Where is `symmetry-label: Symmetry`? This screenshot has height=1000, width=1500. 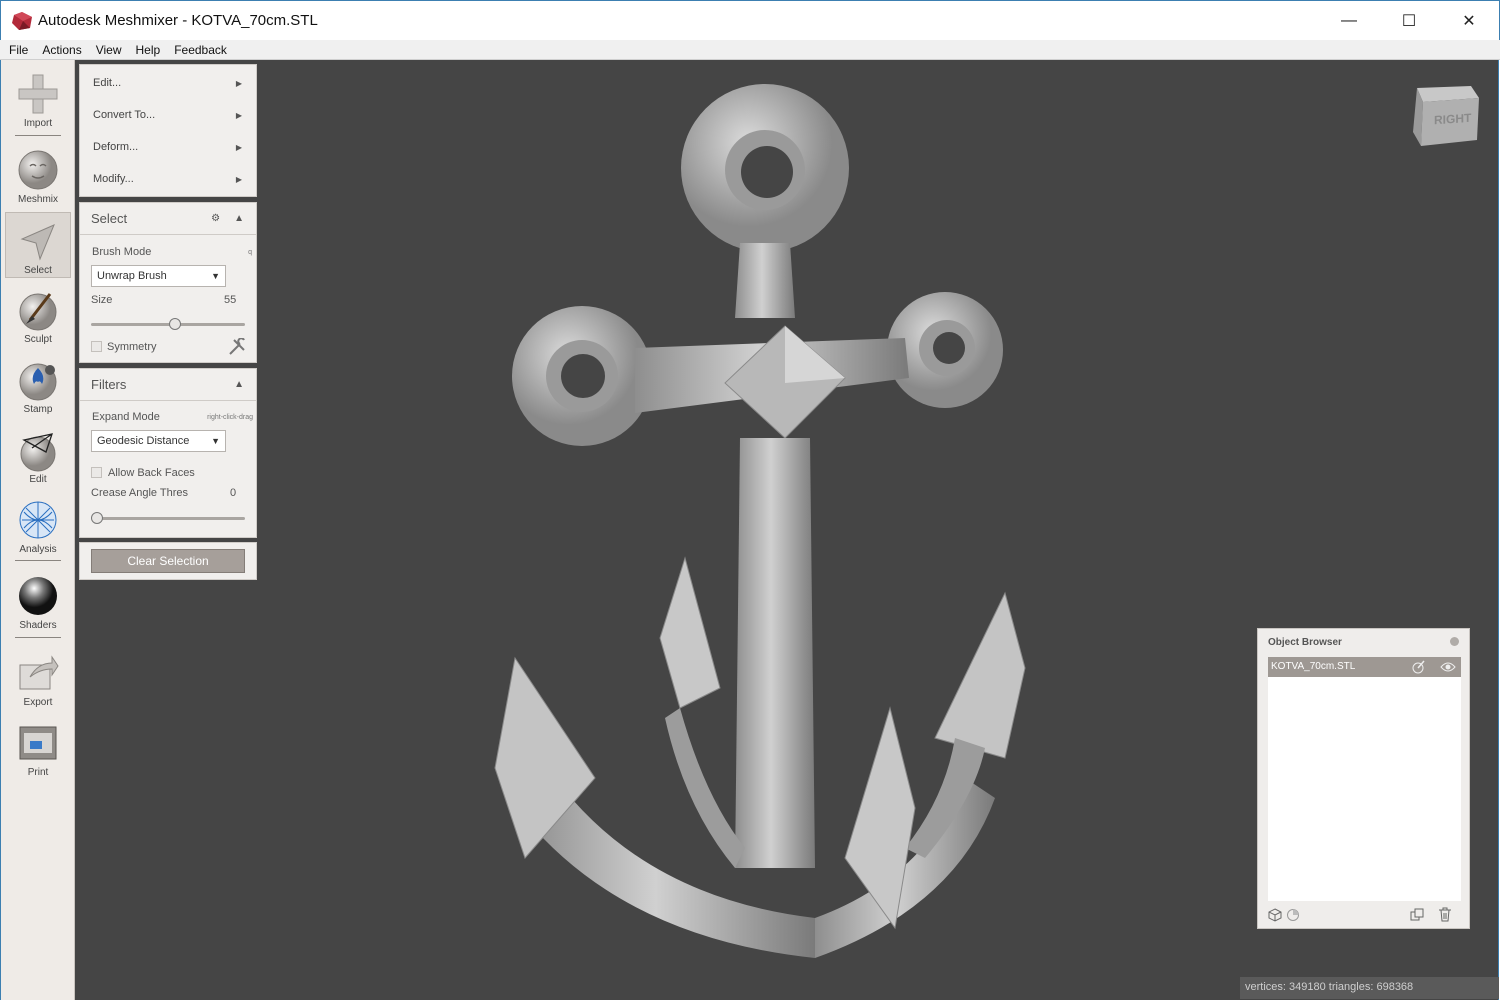
symmetry-label: Symmetry is located at coordinates (132, 347).